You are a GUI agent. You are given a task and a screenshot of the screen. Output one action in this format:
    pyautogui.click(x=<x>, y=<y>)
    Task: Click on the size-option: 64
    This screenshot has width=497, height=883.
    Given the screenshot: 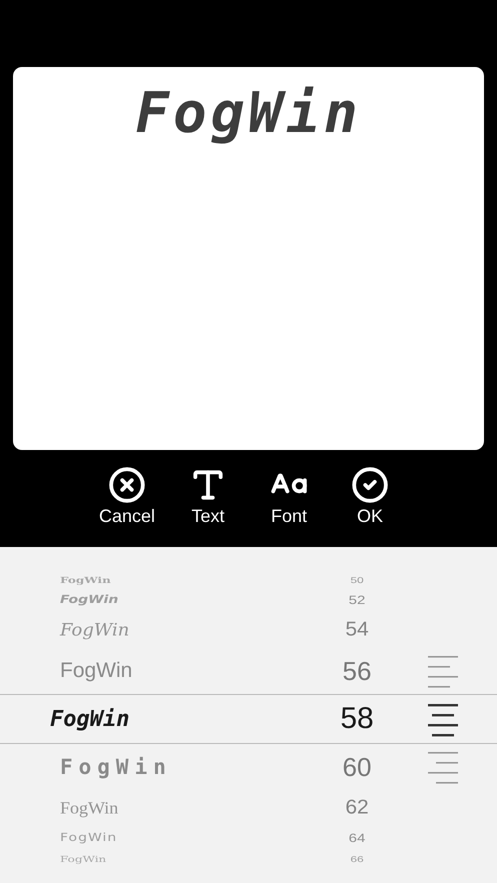 What is the action you would take?
    pyautogui.click(x=357, y=838)
    